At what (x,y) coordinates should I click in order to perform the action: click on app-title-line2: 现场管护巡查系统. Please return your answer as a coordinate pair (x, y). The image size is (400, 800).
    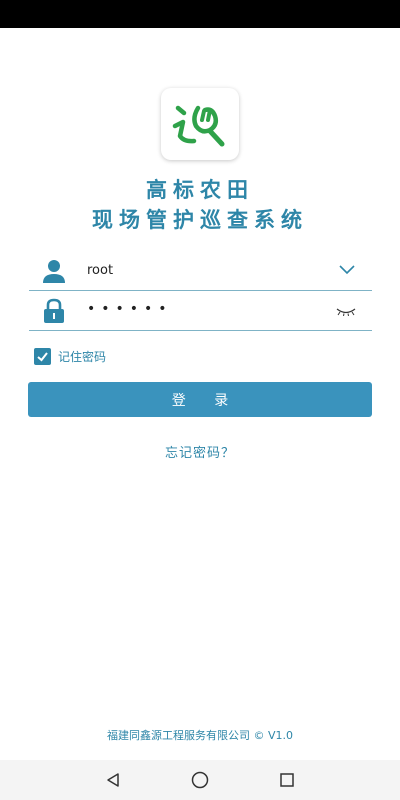
    Looking at the image, I should click on (200, 220).